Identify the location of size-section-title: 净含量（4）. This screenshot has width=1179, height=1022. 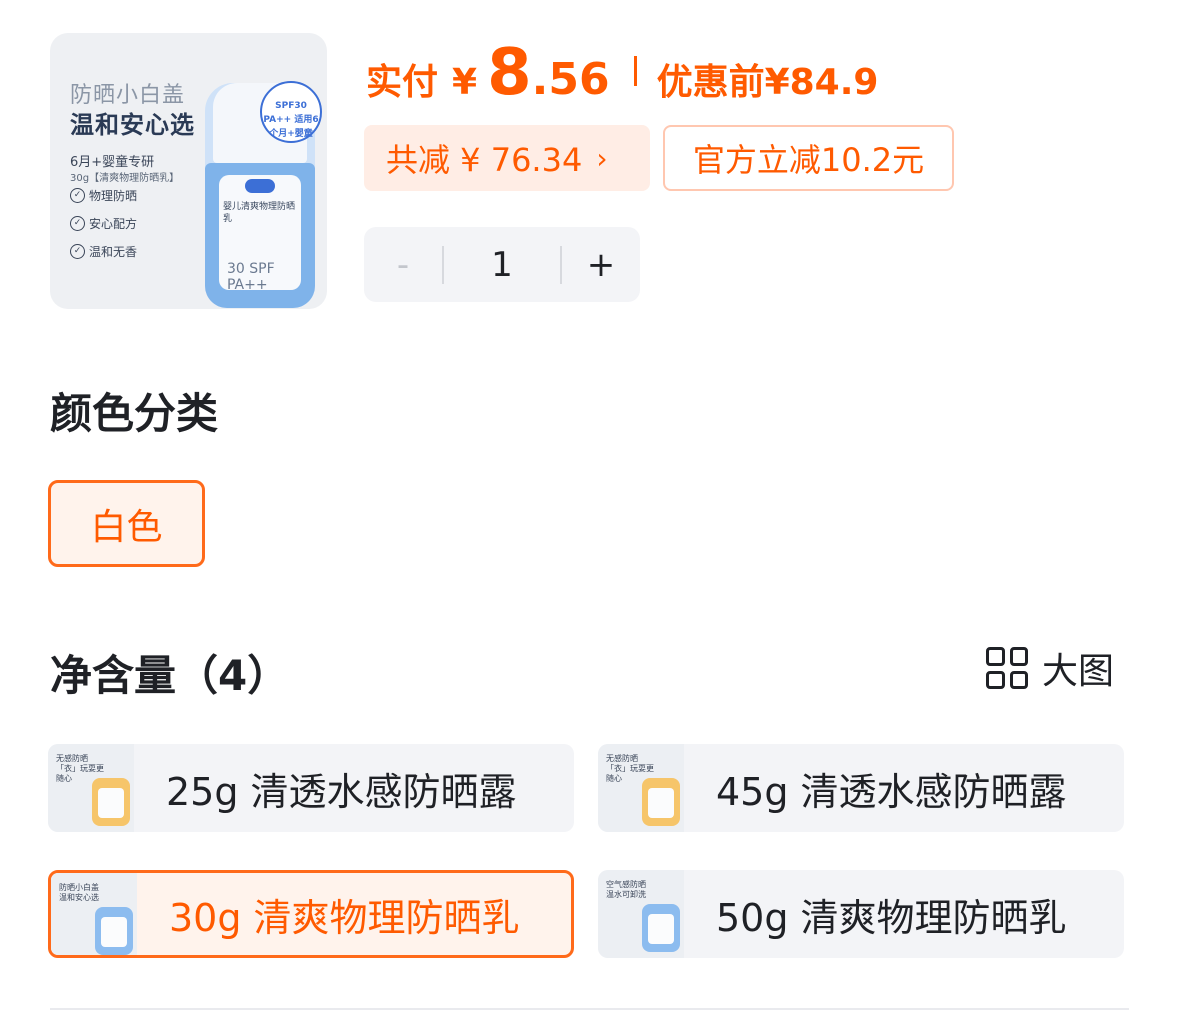
(170, 675).